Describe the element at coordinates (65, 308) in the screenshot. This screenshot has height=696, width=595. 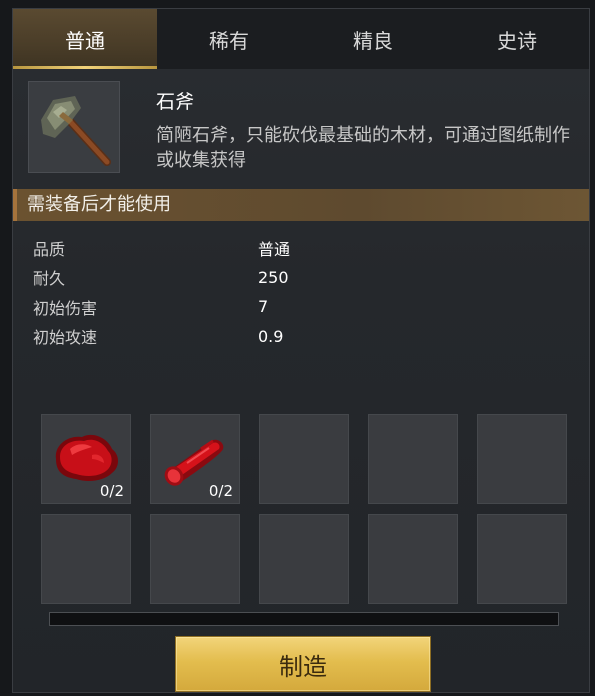
I see `stat-label: 初始伤害` at that location.